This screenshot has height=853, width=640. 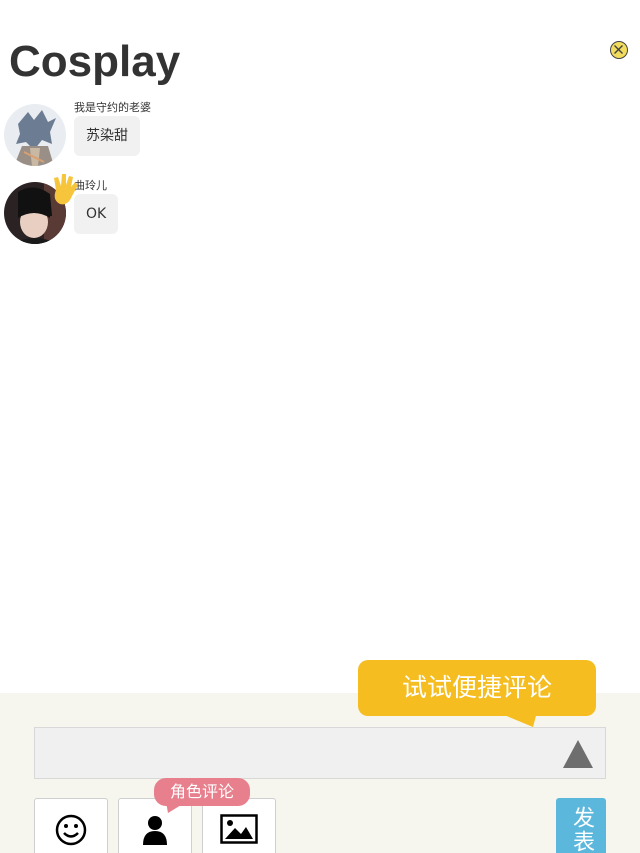 I want to click on comment-input, so click(x=320, y=753).